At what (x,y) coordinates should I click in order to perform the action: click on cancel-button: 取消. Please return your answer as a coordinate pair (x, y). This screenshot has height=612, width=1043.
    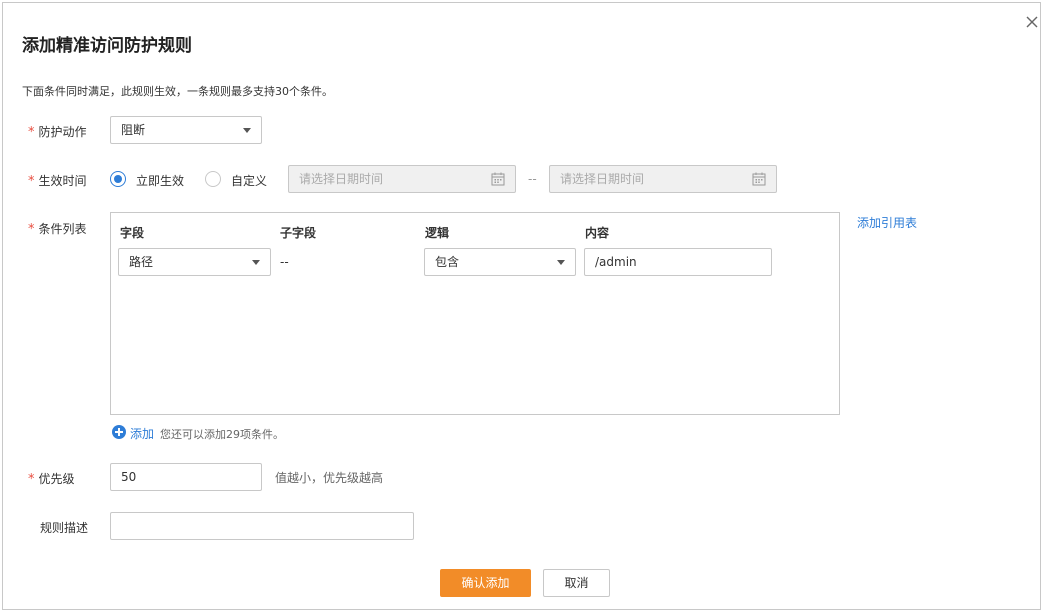
    Looking at the image, I should click on (576, 583).